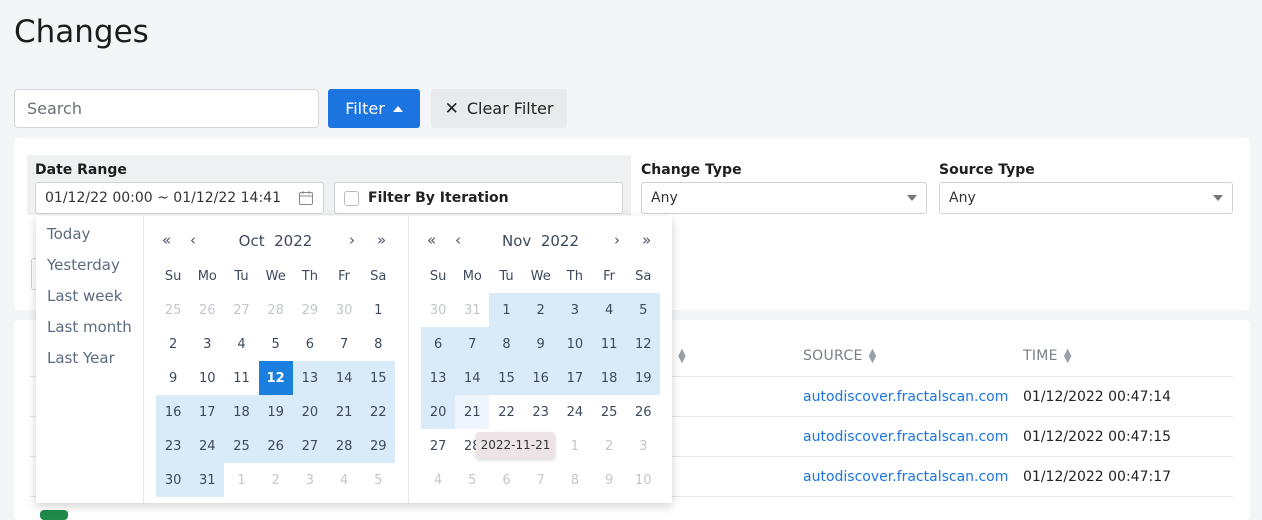 The height and width of the screenshot is (520, 1262). I want to click on source-type-select: Any, so click(1086, 198).